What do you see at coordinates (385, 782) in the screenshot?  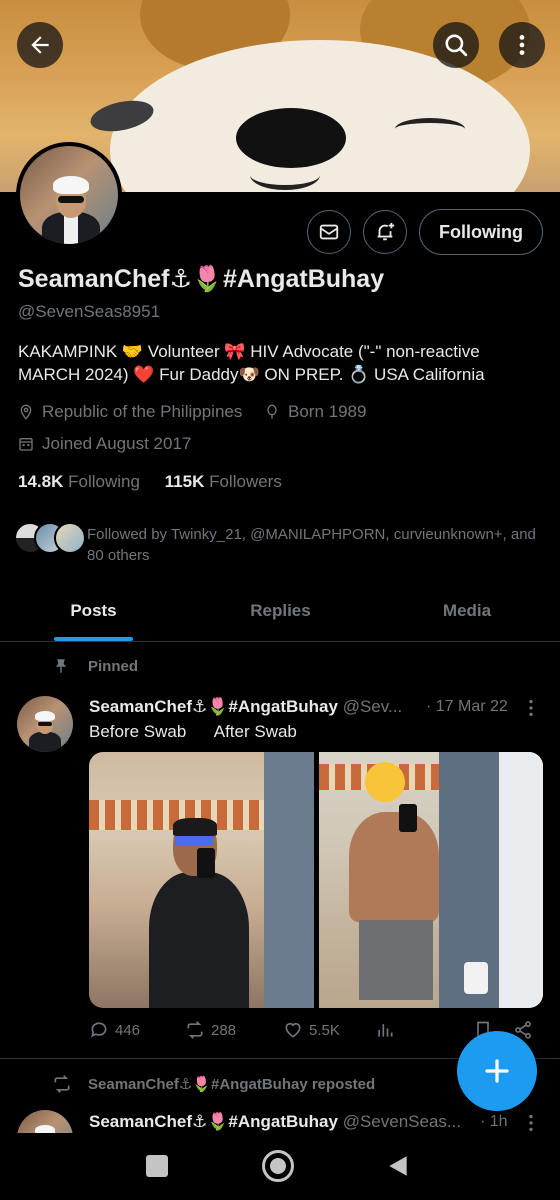 I see `face-emoji` at bounding box center [385, 782].